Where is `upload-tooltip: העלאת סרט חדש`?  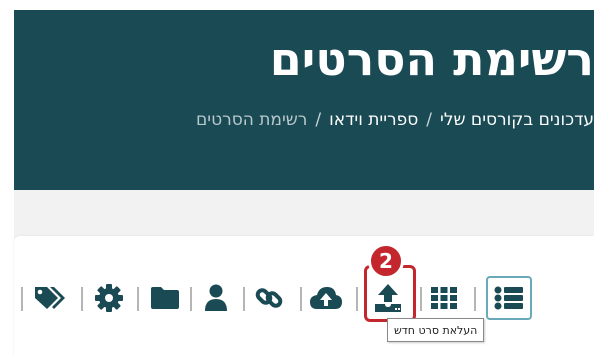 upload-tooltip: העלאת סרט חדש is located at coordinates (436, 330).